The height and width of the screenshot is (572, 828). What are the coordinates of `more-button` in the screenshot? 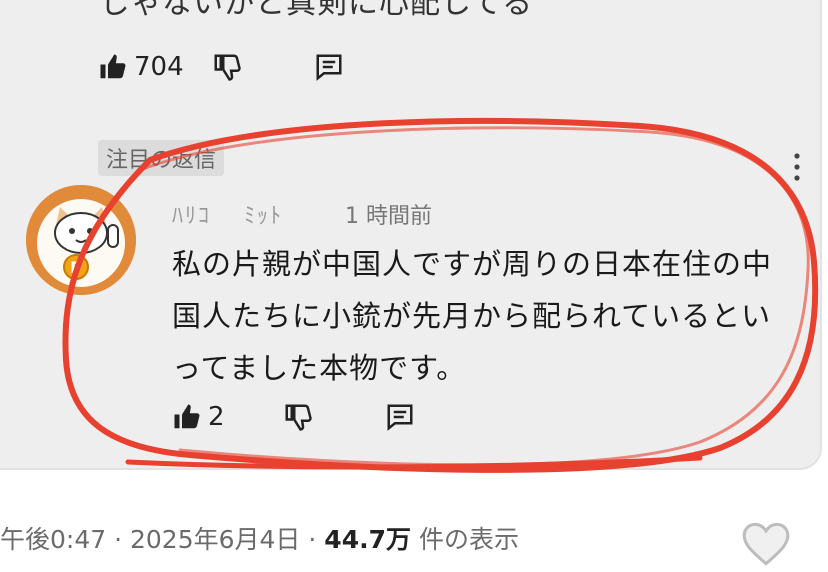 It's located at (797, 169).